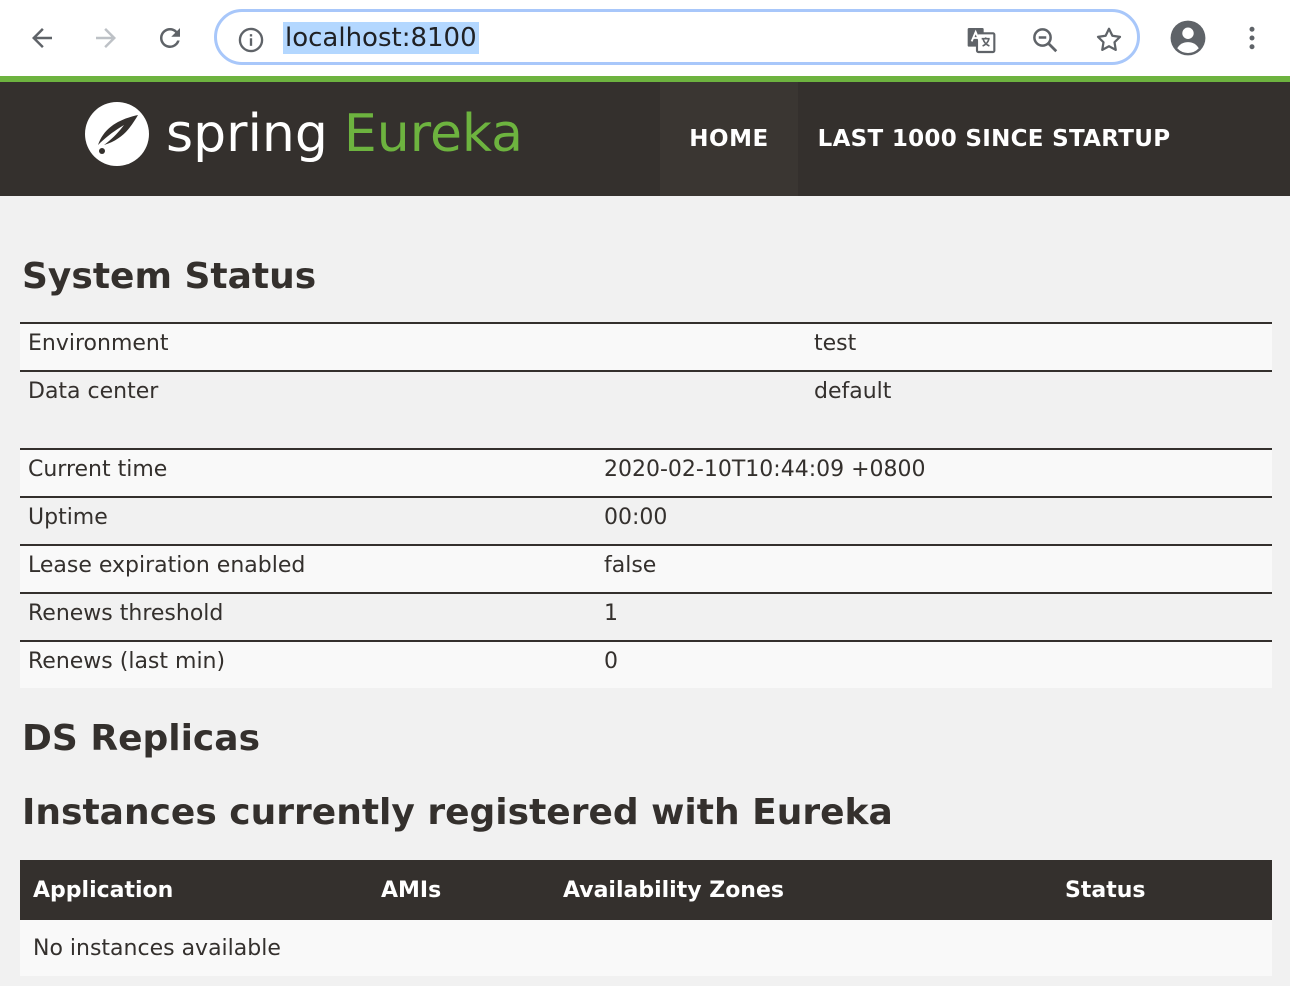 The width and height of the screenshot is (1290, 986). I want to click on account-icon, so click(1188, 38).